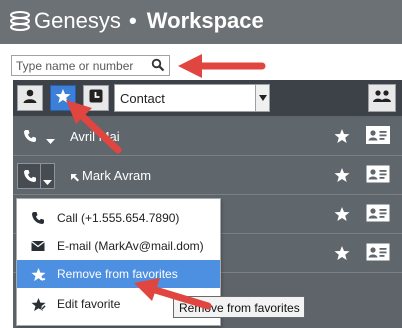 Image resolution: width=402 pixels, height=328 pixels. Describe the element at coordinates (207, 176) in the screenshot. I see `contact-row: Mark Avram` at that location.